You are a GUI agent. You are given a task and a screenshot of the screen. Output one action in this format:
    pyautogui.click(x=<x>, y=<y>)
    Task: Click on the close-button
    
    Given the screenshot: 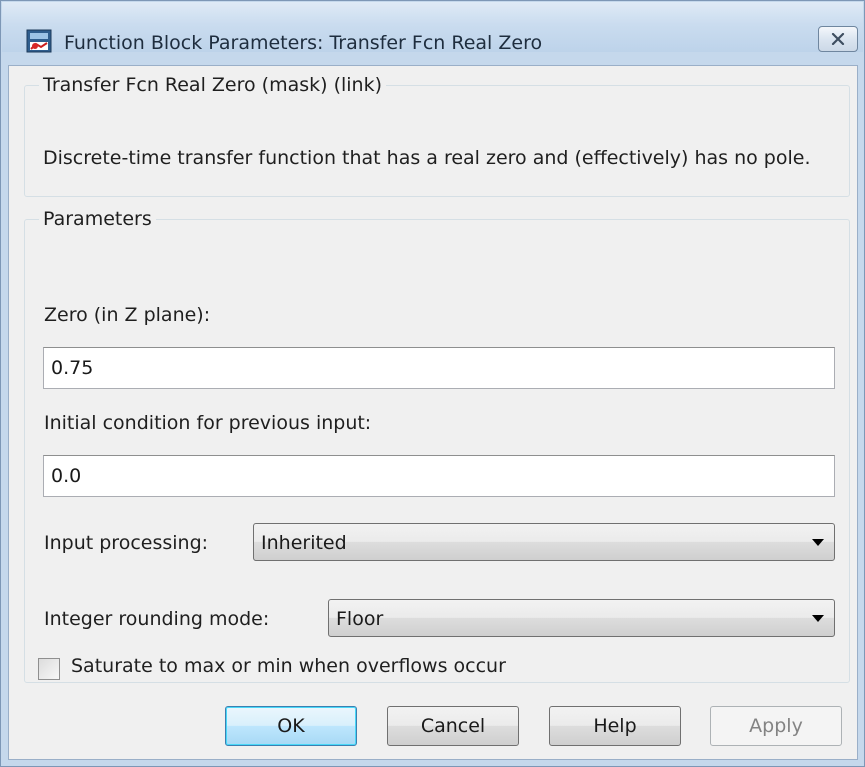 What is the action you would take?
    pyautogui.click(x=838, y=39)
    